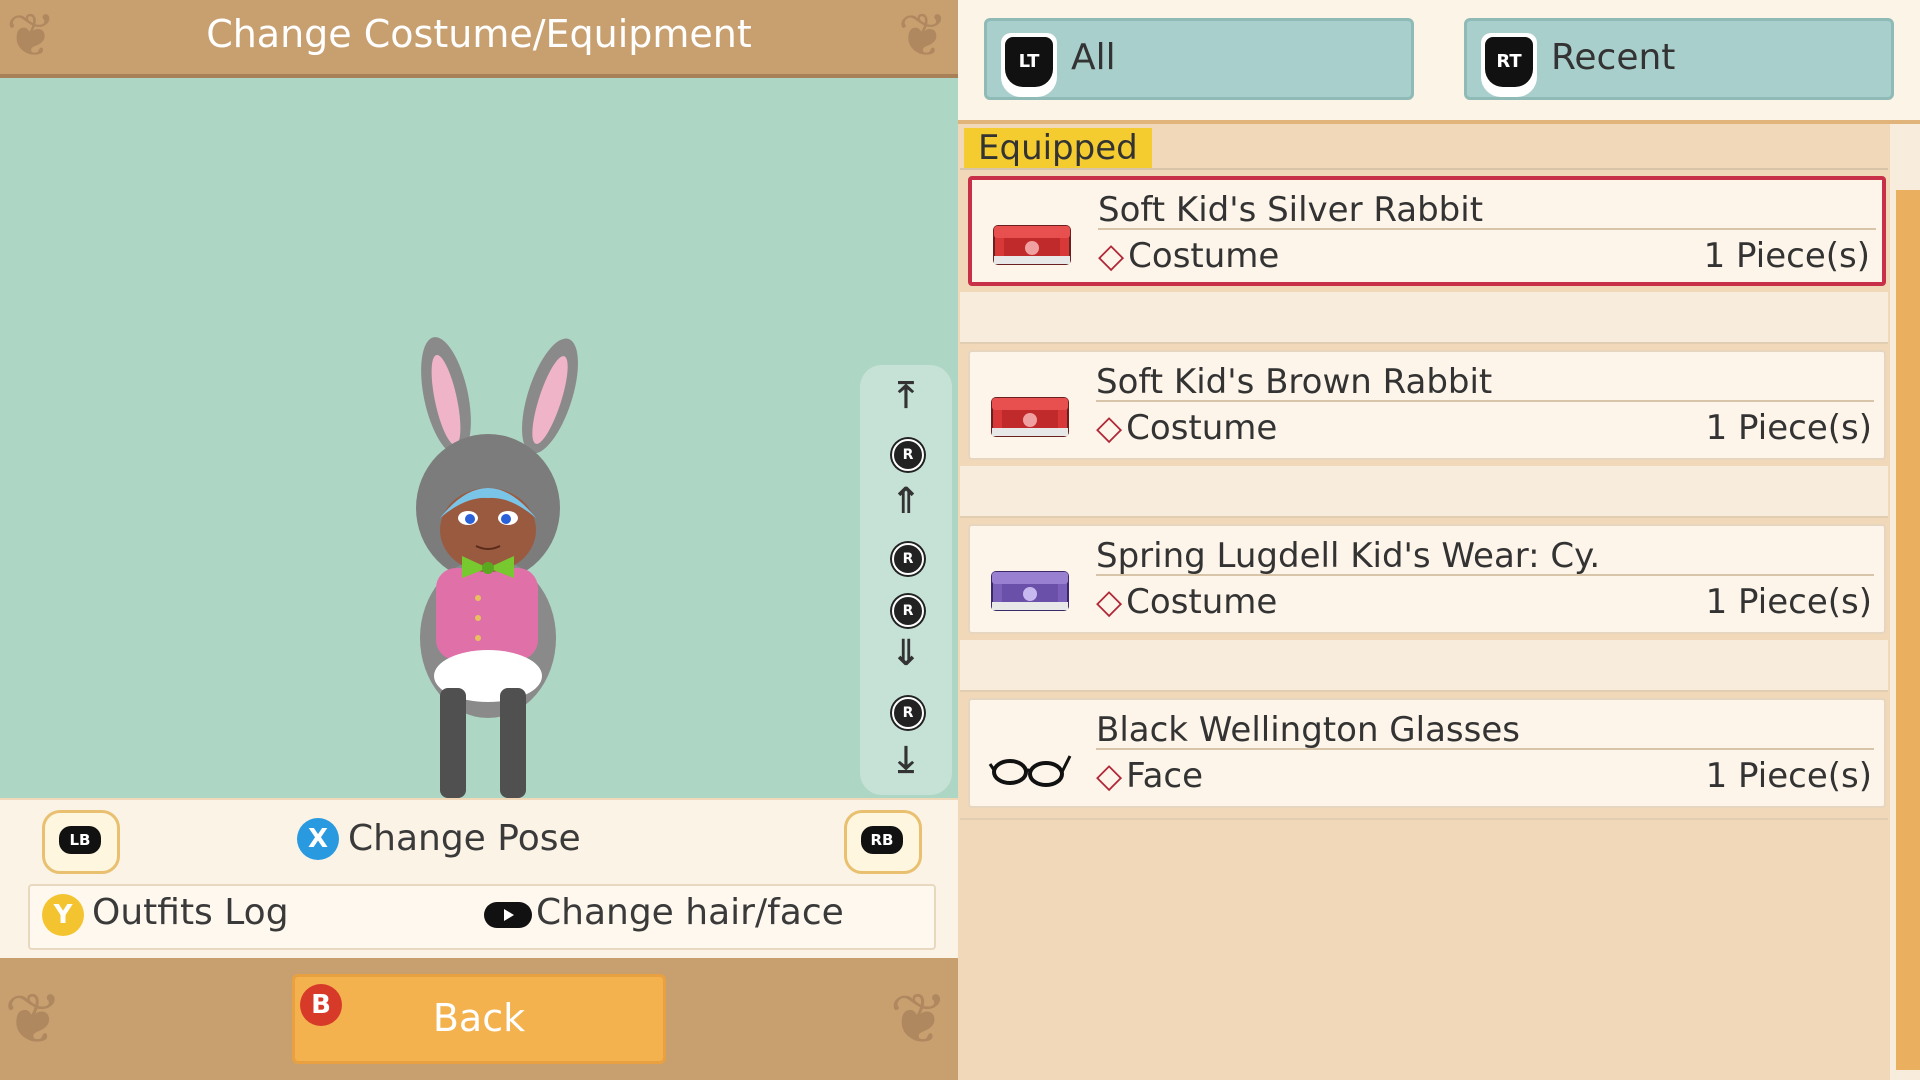 Image resolution: width=1920 pixels, height=1080 pixels. Describe the element at coordinates (906, 760) in the screenshot. I see `bottom-icon: ⤓` at that location.